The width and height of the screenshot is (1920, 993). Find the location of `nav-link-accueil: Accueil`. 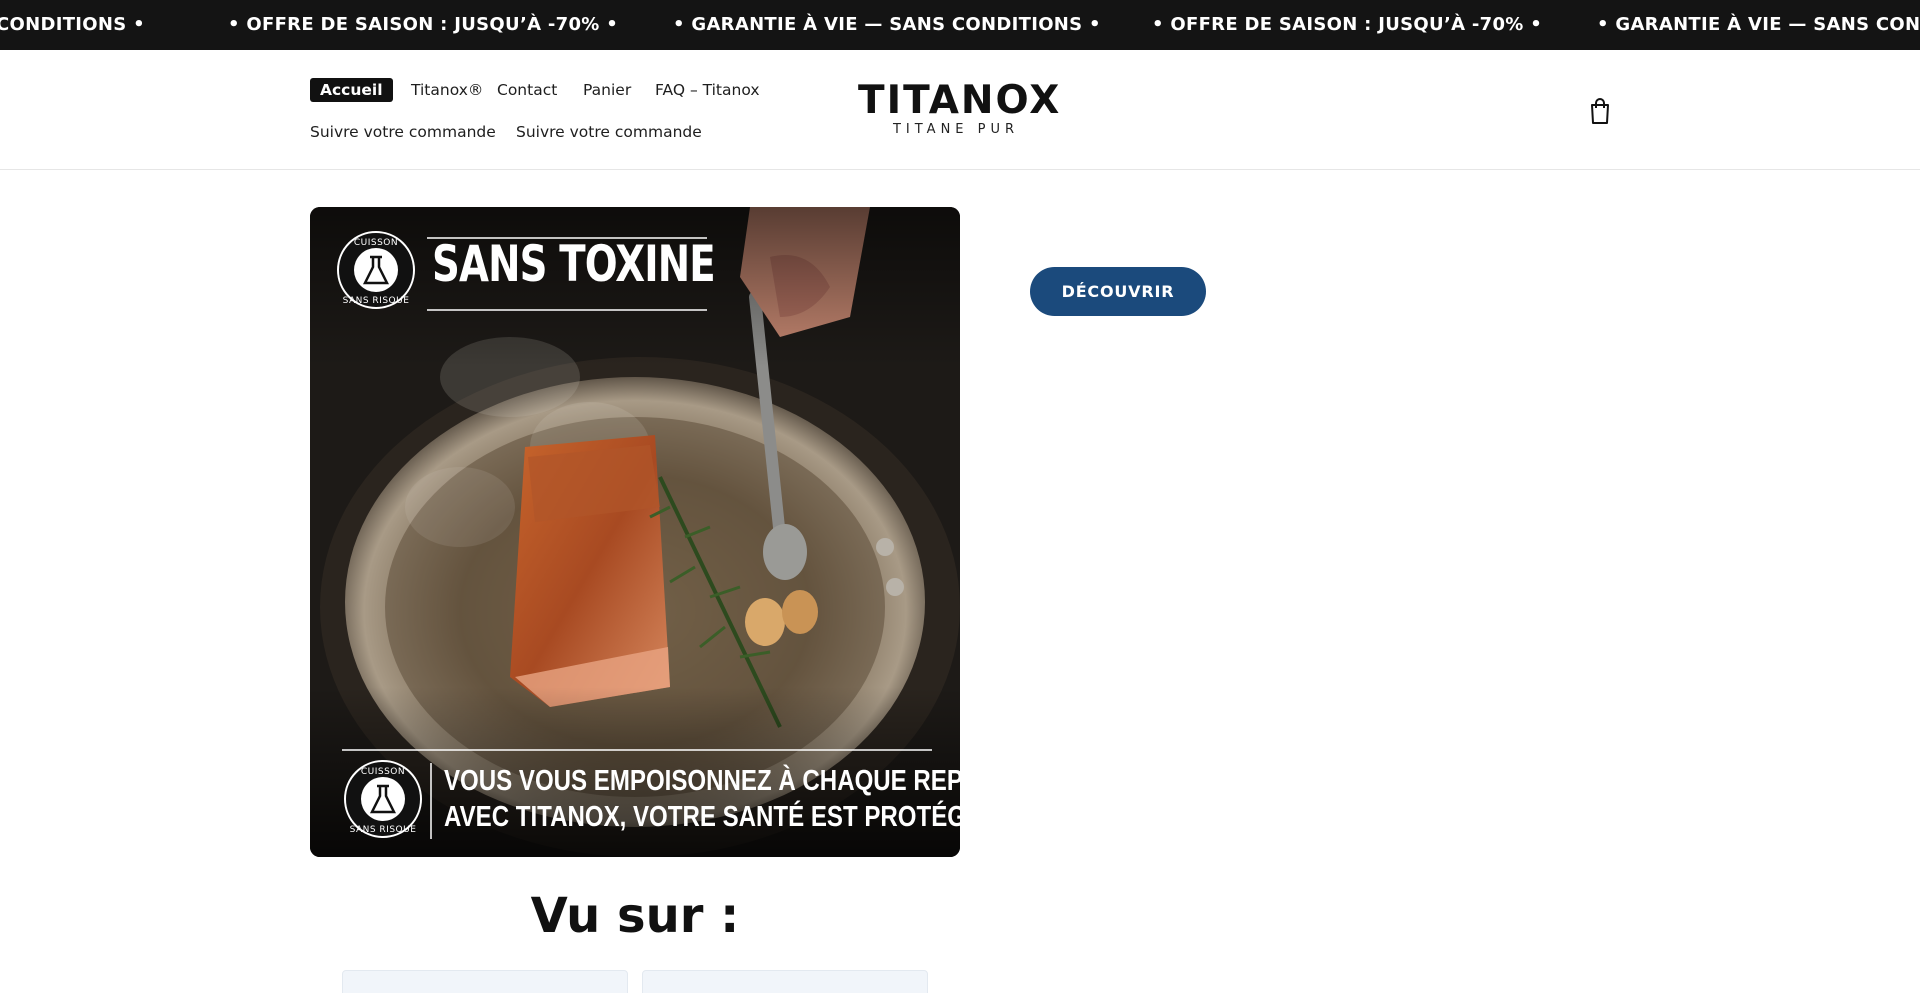

nav-link-accueil: Accueil is located at coordinates (351, 90).